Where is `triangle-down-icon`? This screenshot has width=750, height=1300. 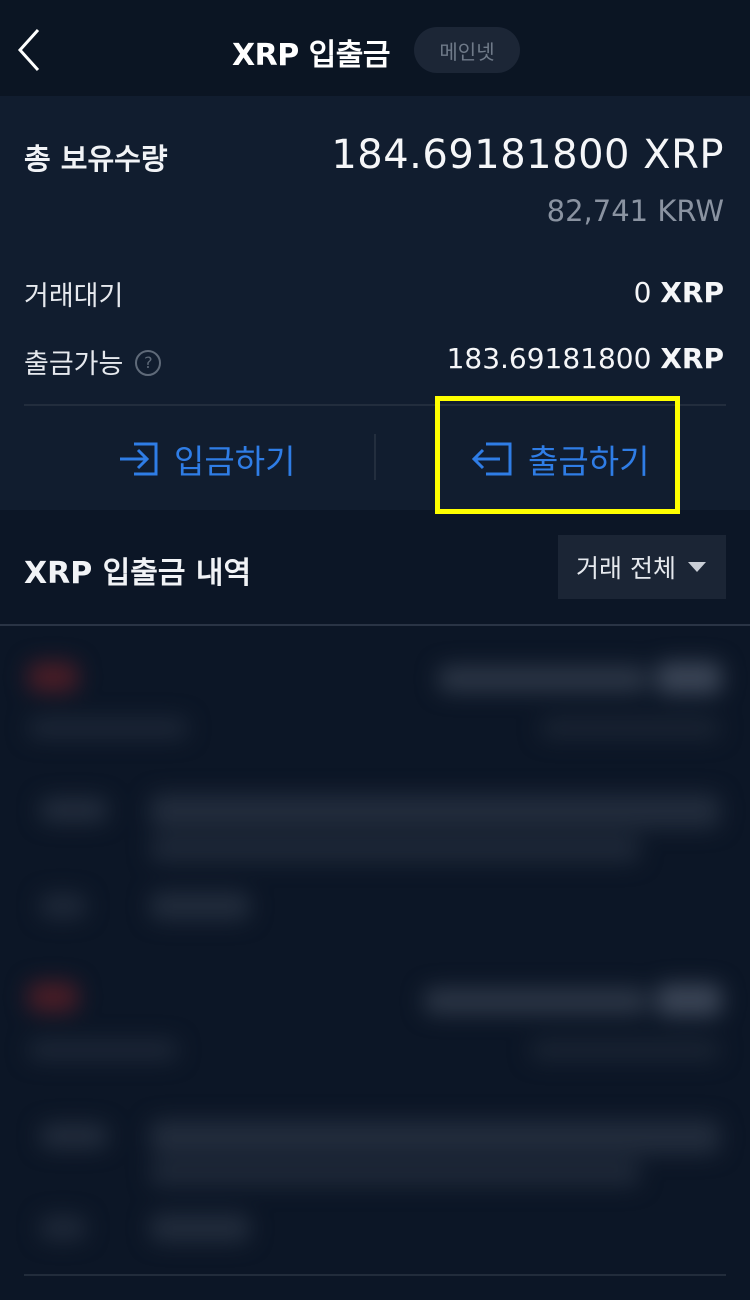 triangle-down-icon is located at coordinates (696, 567).